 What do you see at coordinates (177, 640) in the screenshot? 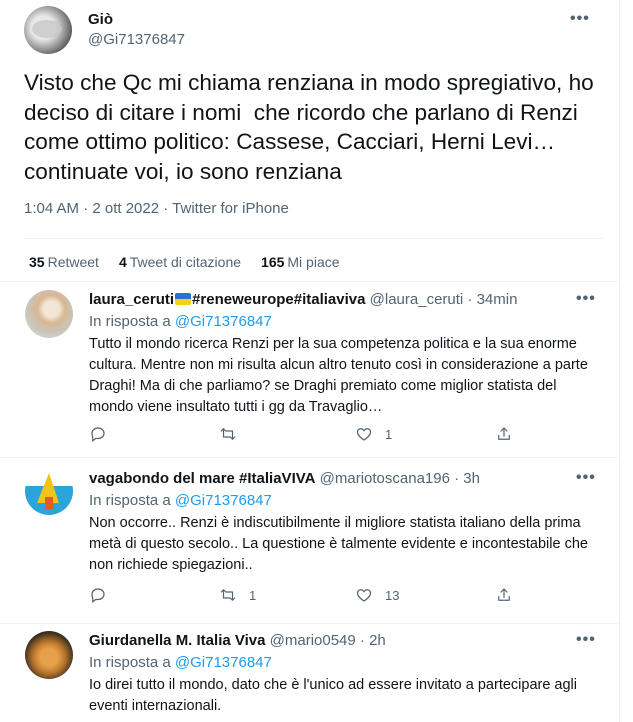
I see `author-name: Giurdanella M. Italia Viva` at bounding box center [177, 640].